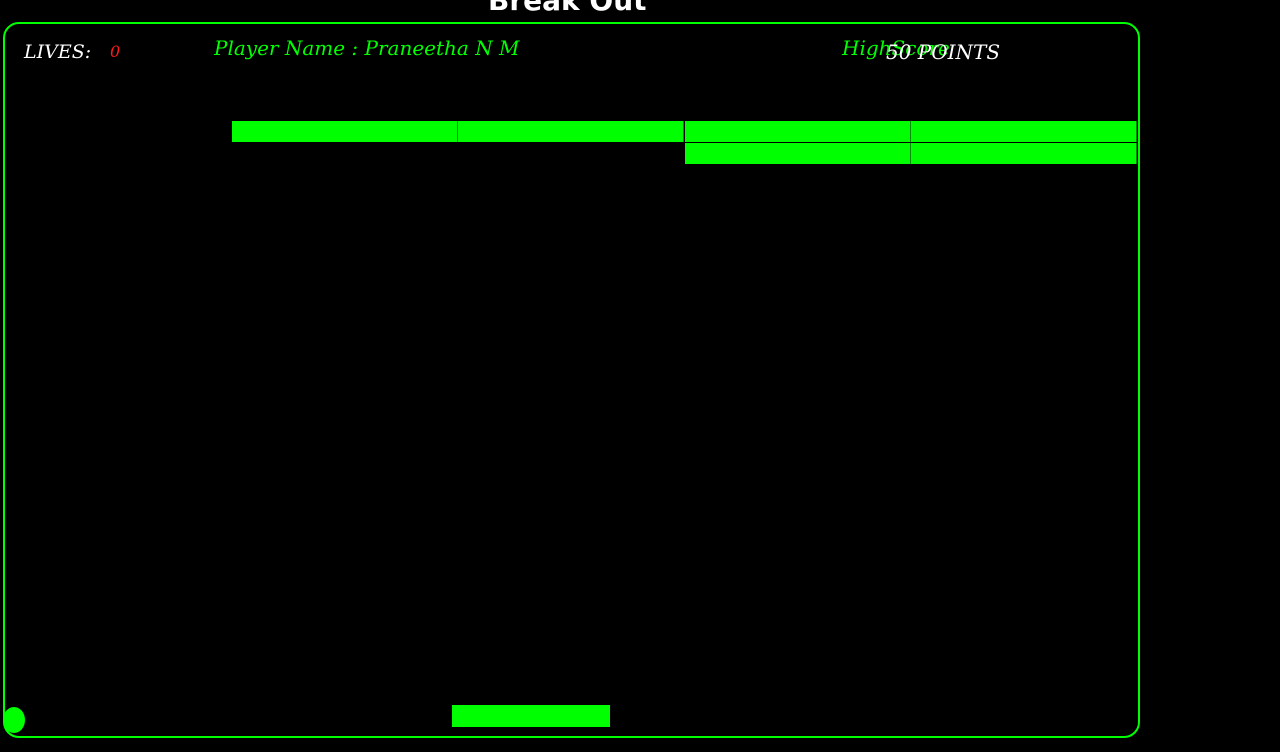 Image resolution: width=1280 pixels, height=752 pixels. Describe the element at coordinates (58, 52) in the screenshot. I see `lives-label: LIVES:` at that location.